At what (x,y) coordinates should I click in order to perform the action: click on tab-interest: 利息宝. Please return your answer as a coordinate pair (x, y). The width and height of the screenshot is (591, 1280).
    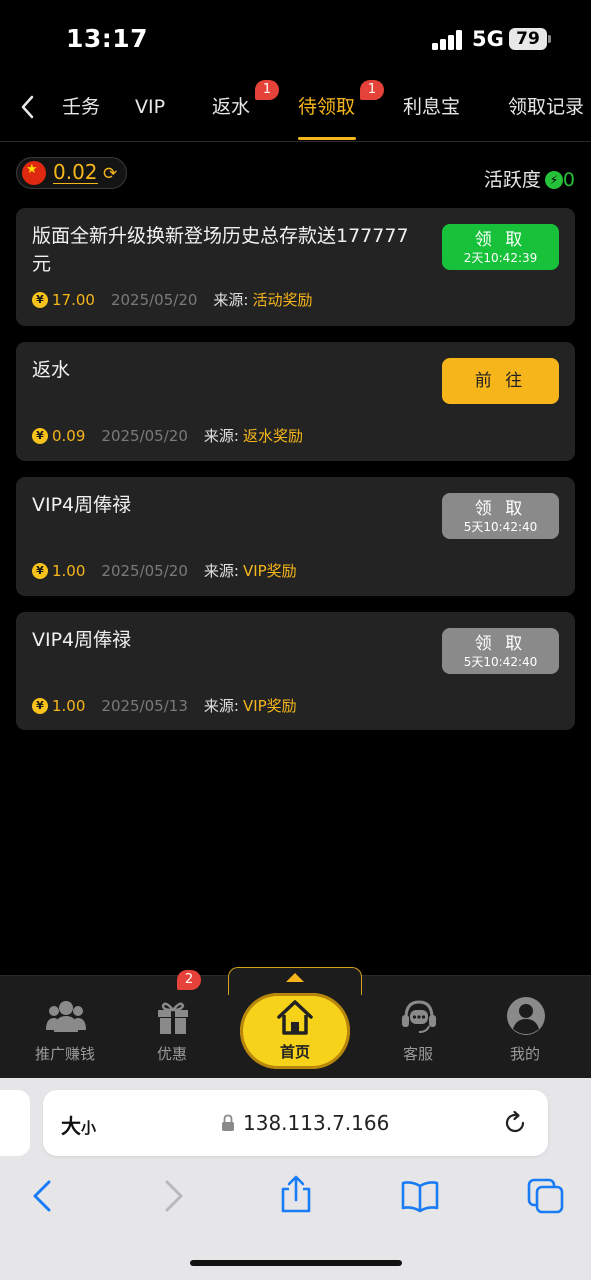
    Looking at the image, I should click on (431, 107).